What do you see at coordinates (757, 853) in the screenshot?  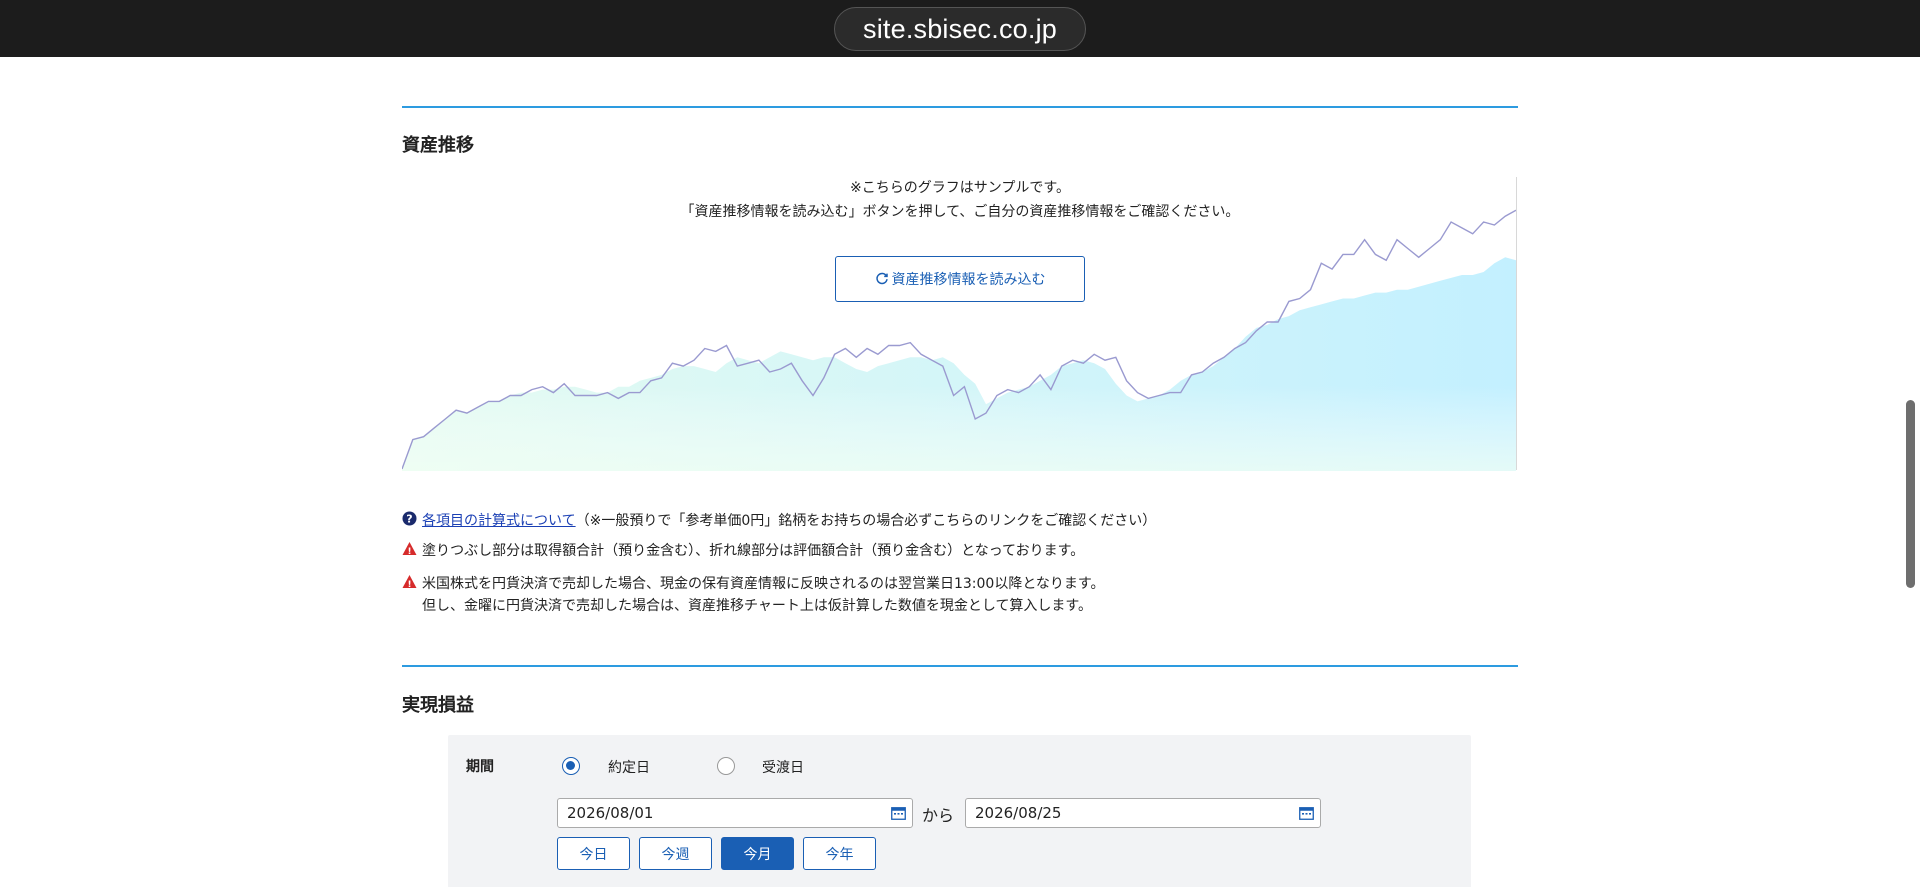 I see `period-this-month-button: 今月` at bounding box center [757, 853].